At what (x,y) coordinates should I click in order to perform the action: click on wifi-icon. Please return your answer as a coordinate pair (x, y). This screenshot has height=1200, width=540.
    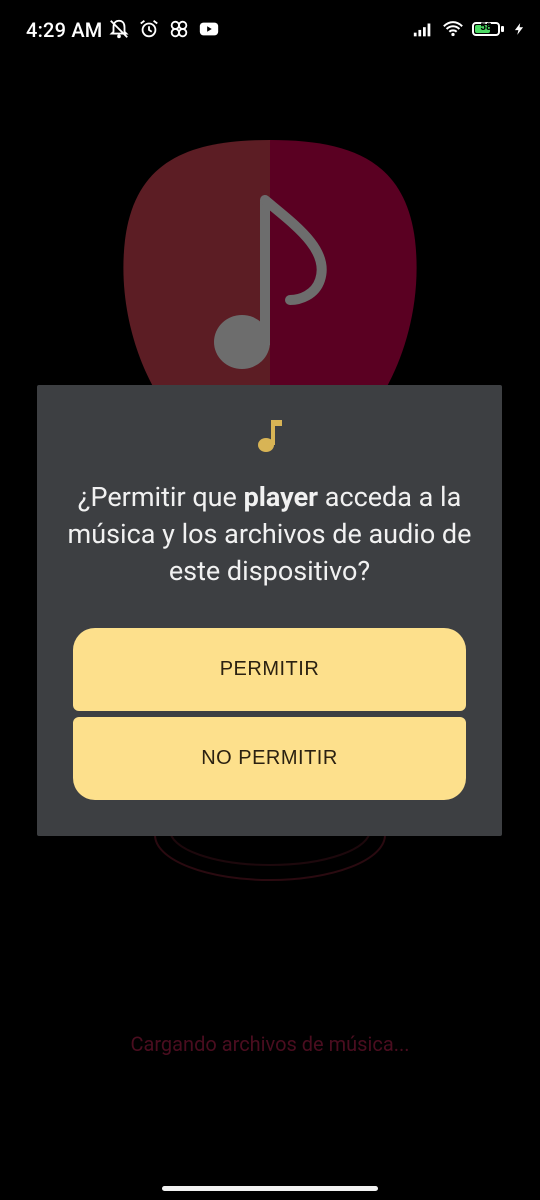
    Looking at the image, I should click on (453, 29).